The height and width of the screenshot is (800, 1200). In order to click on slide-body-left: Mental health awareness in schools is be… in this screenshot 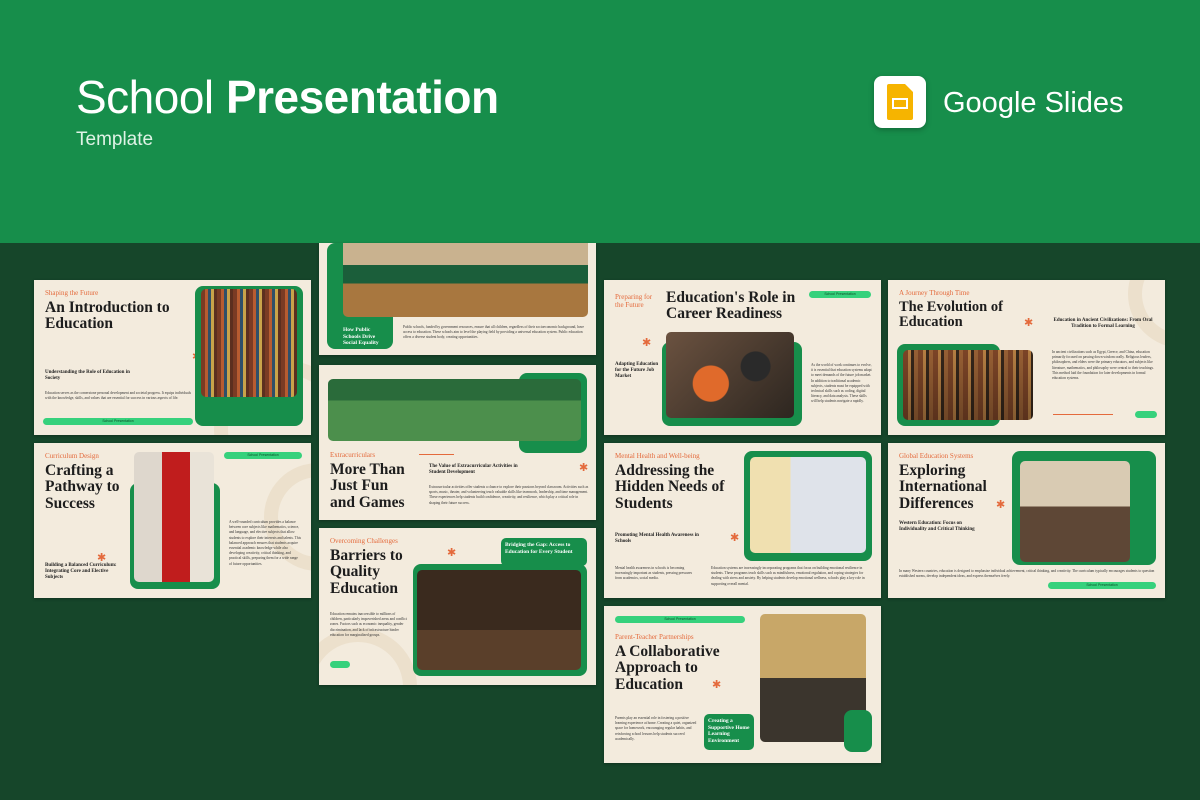, I will do `click(654, 573)`.